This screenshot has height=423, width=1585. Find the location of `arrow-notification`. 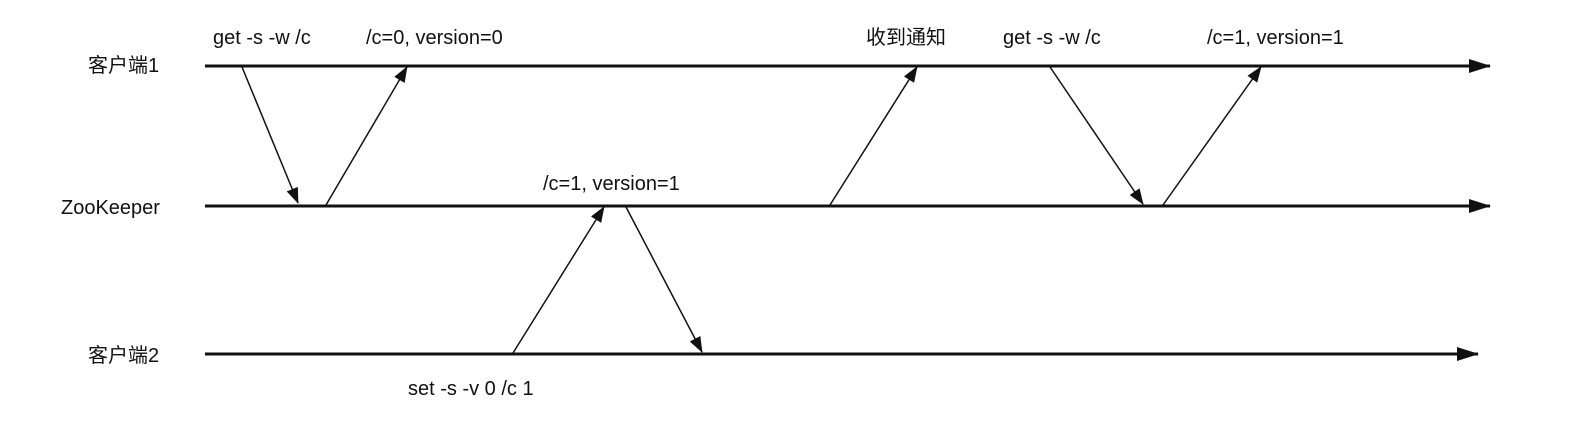

arrow-notification is located at coordinates (873, 136).